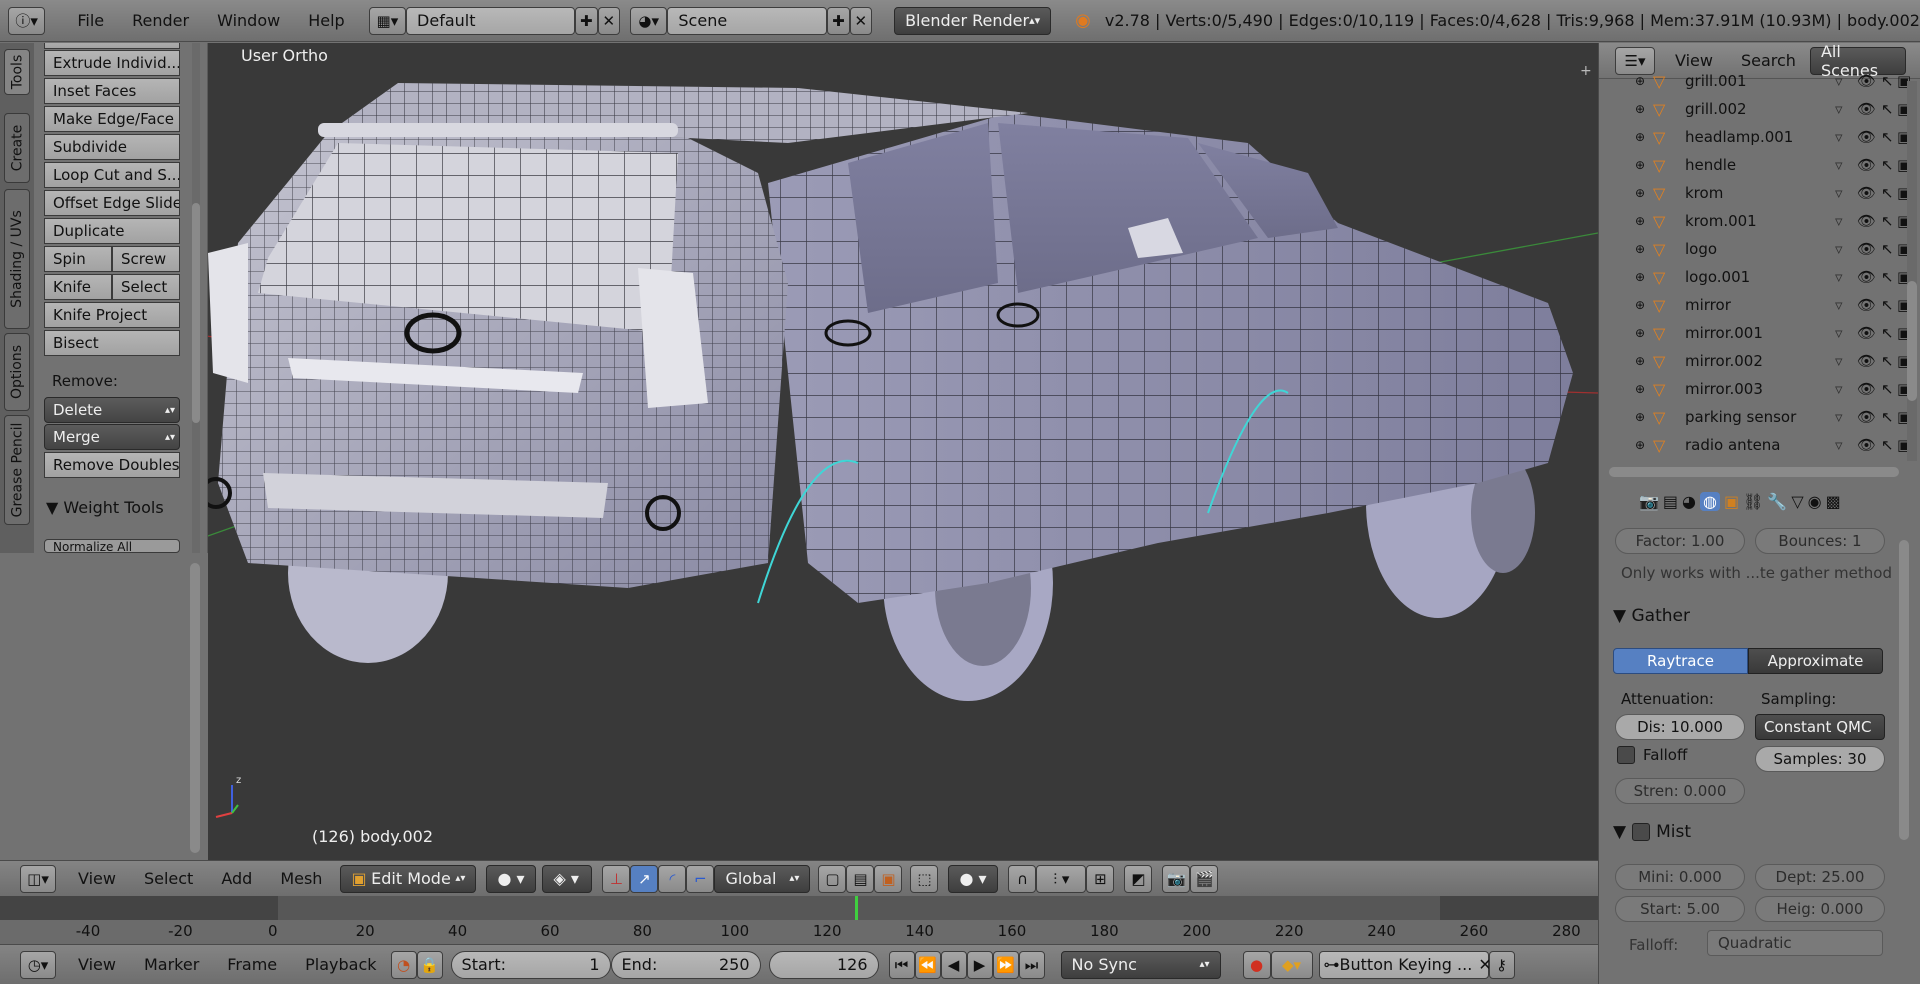  I want to click on modifiers-tab-icon: 🔧, so click(1777, 501).